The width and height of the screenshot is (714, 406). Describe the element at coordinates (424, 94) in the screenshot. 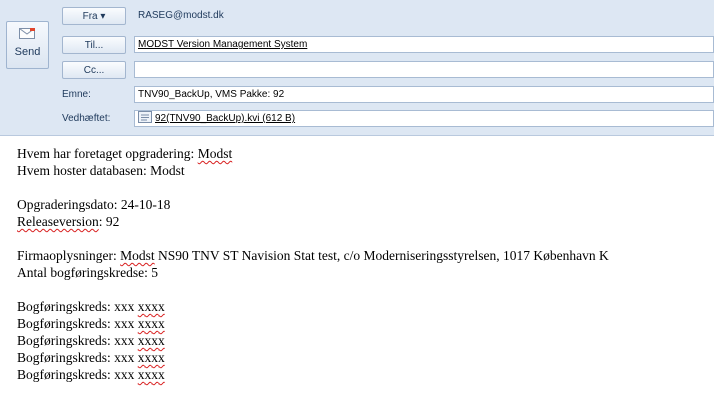

I see `subject-field: TNV90_BackUp, VMS Pakke: 92` at that location.